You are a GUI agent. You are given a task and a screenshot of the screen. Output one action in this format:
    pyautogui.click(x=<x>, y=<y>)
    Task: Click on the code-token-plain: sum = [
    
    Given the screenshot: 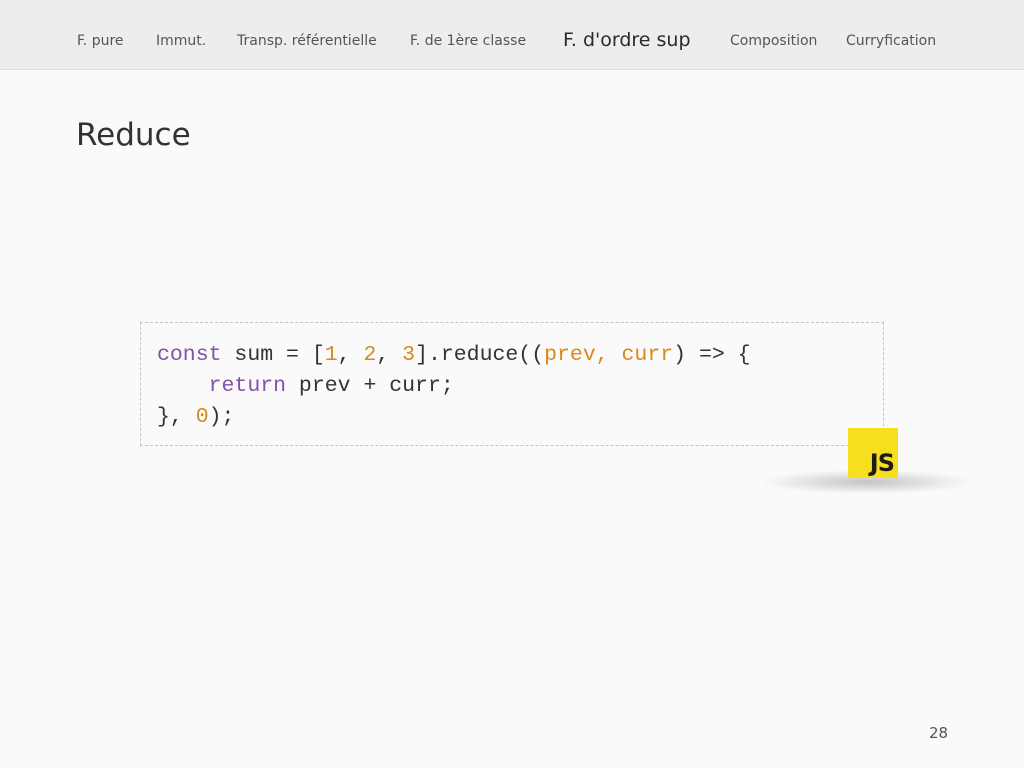 What is the action you would take?
    pyautogui.click(x=273, y=355)
    